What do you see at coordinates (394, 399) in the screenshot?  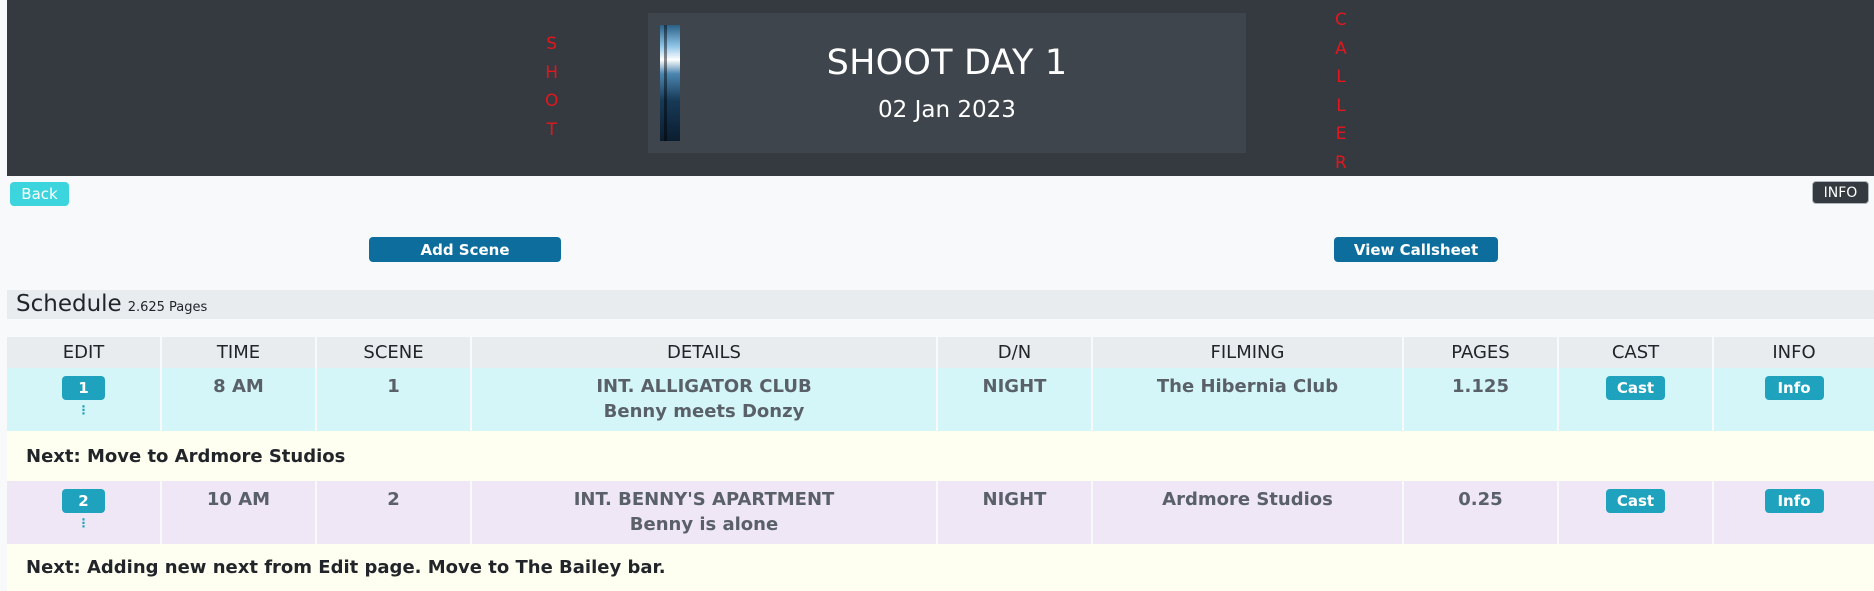 I see `scene-cell: 1` at bounding box center [394, 399].